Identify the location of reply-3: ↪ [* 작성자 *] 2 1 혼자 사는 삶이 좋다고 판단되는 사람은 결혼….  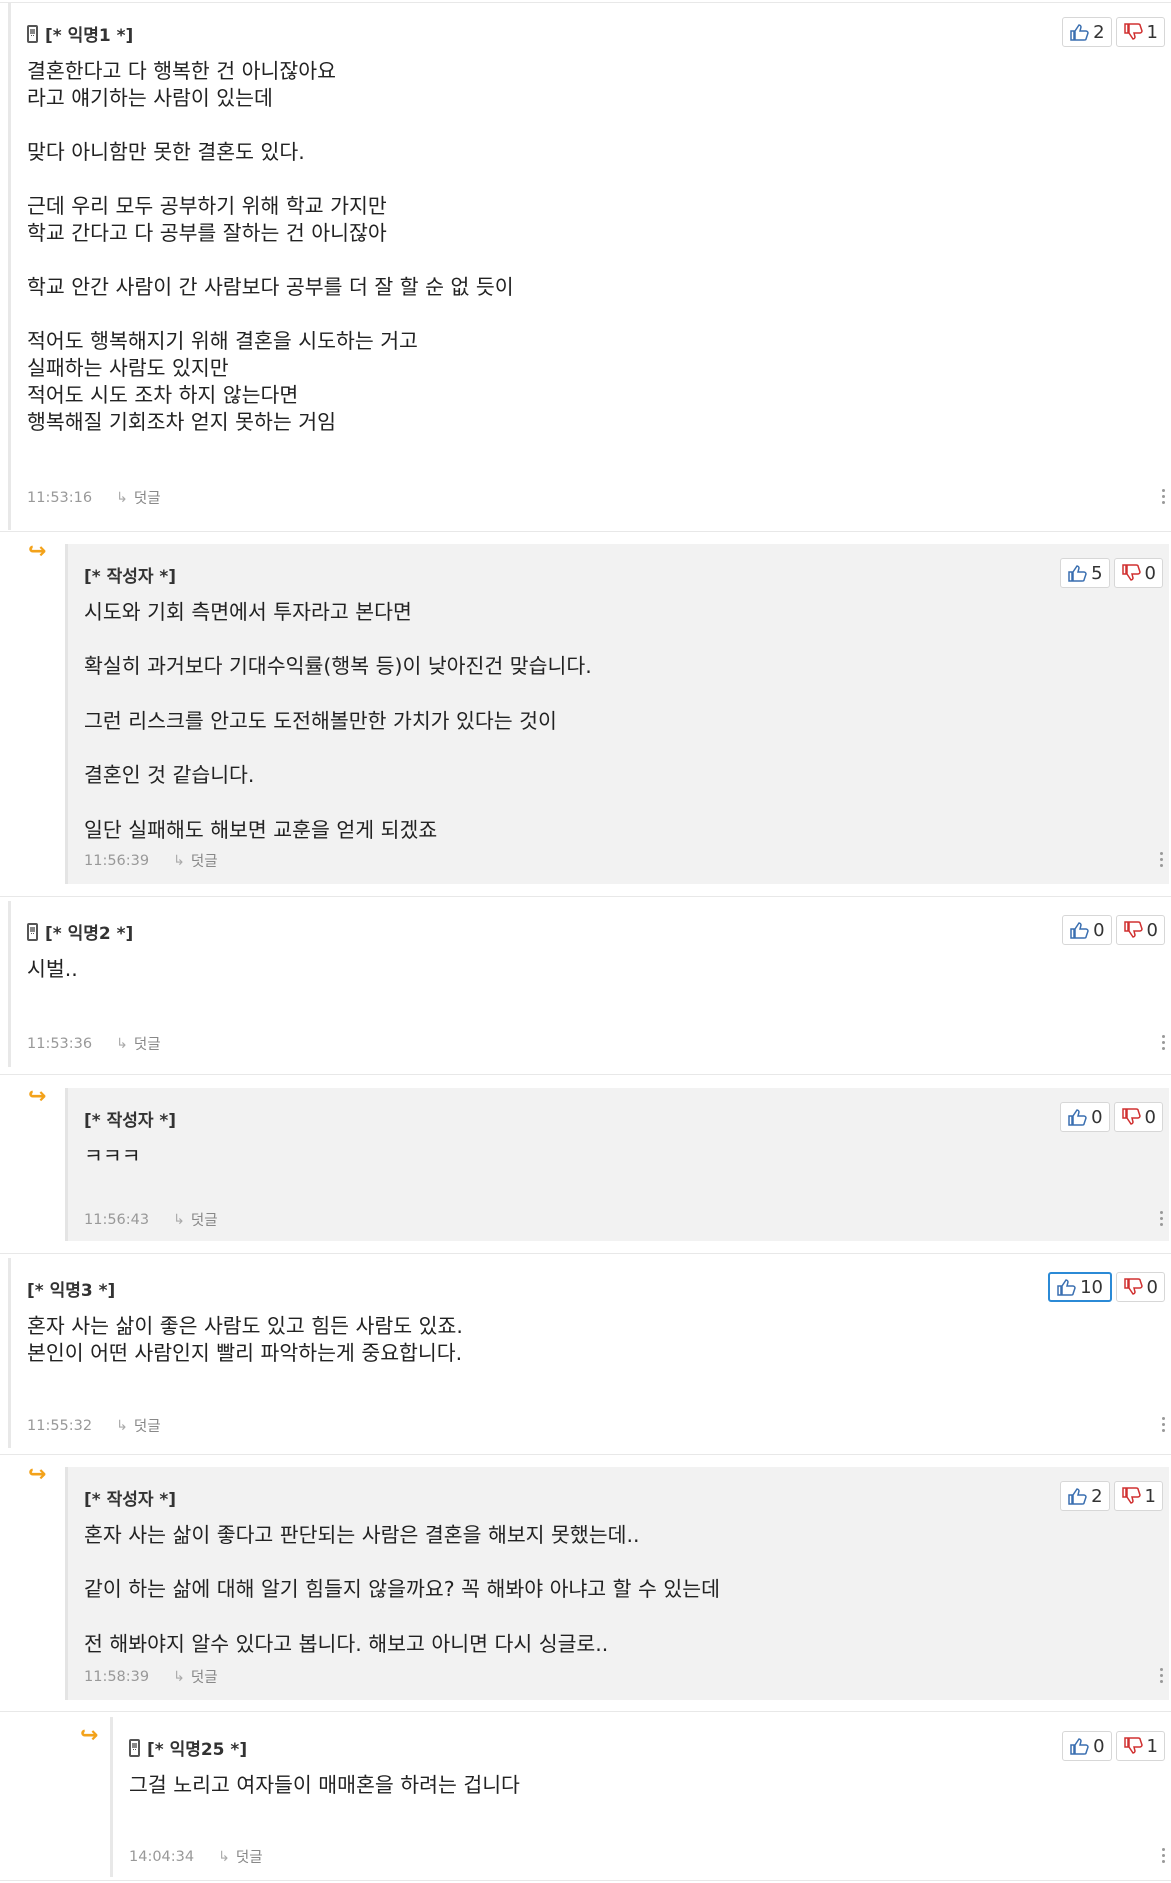
(585, 1583).